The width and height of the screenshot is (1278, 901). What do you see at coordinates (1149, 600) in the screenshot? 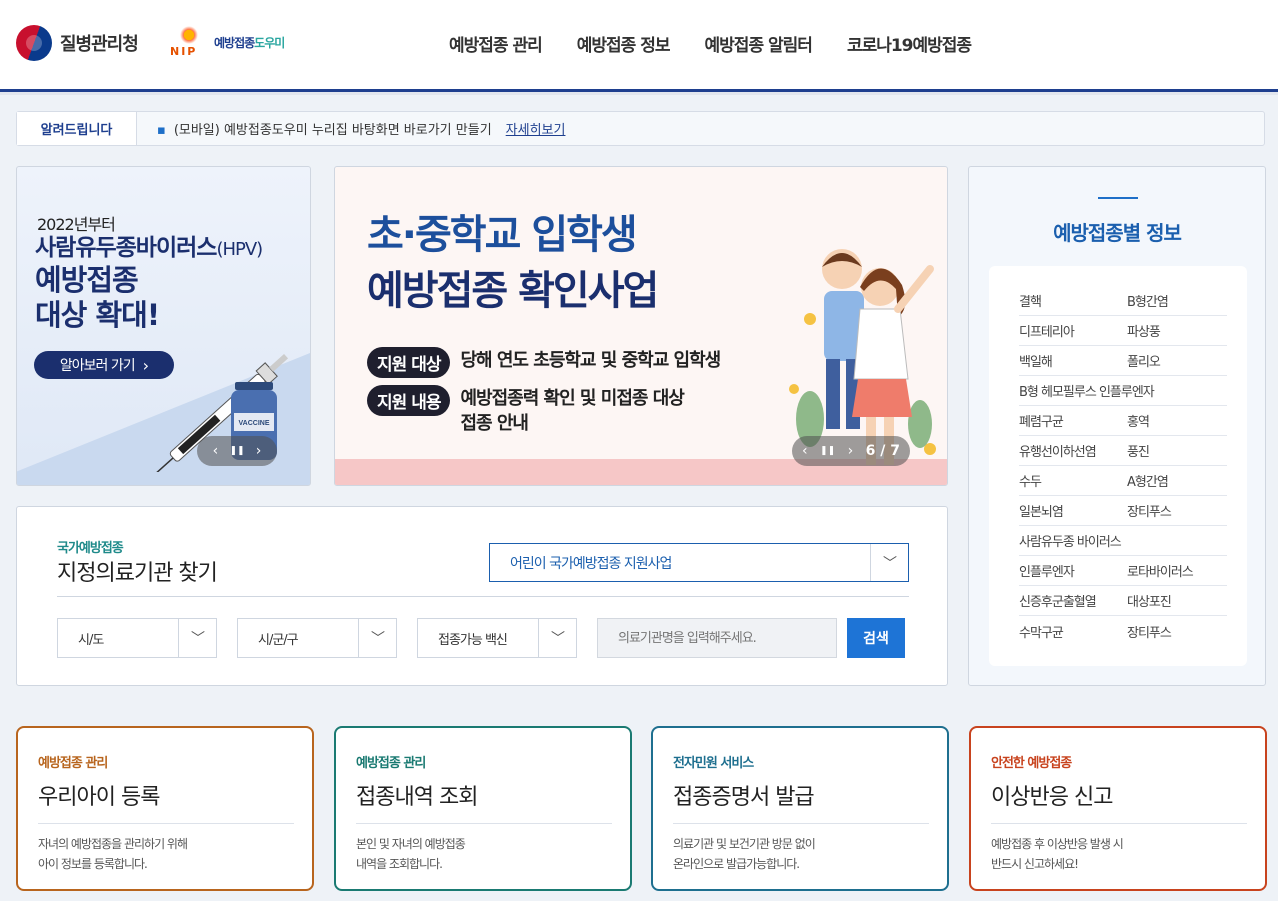
I see `vaccine-link: 대상포진` at bounding box center [1149, 600].